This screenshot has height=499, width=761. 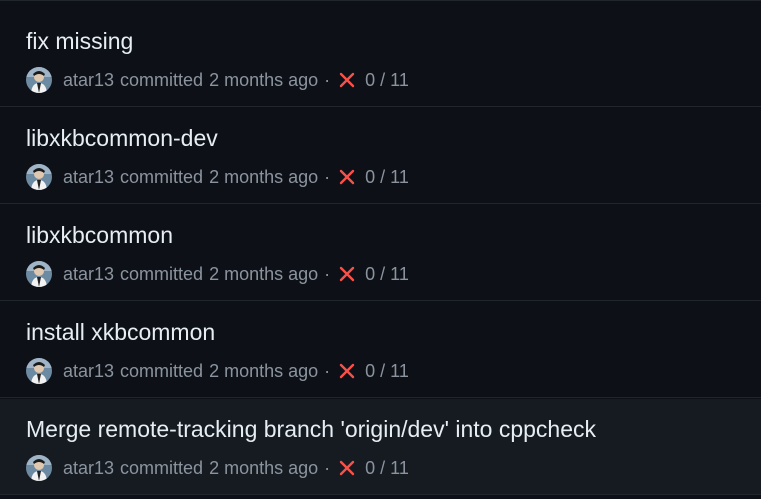 I want to click on commit-title-link: install xkbcommon, so click(x=120, y=332).